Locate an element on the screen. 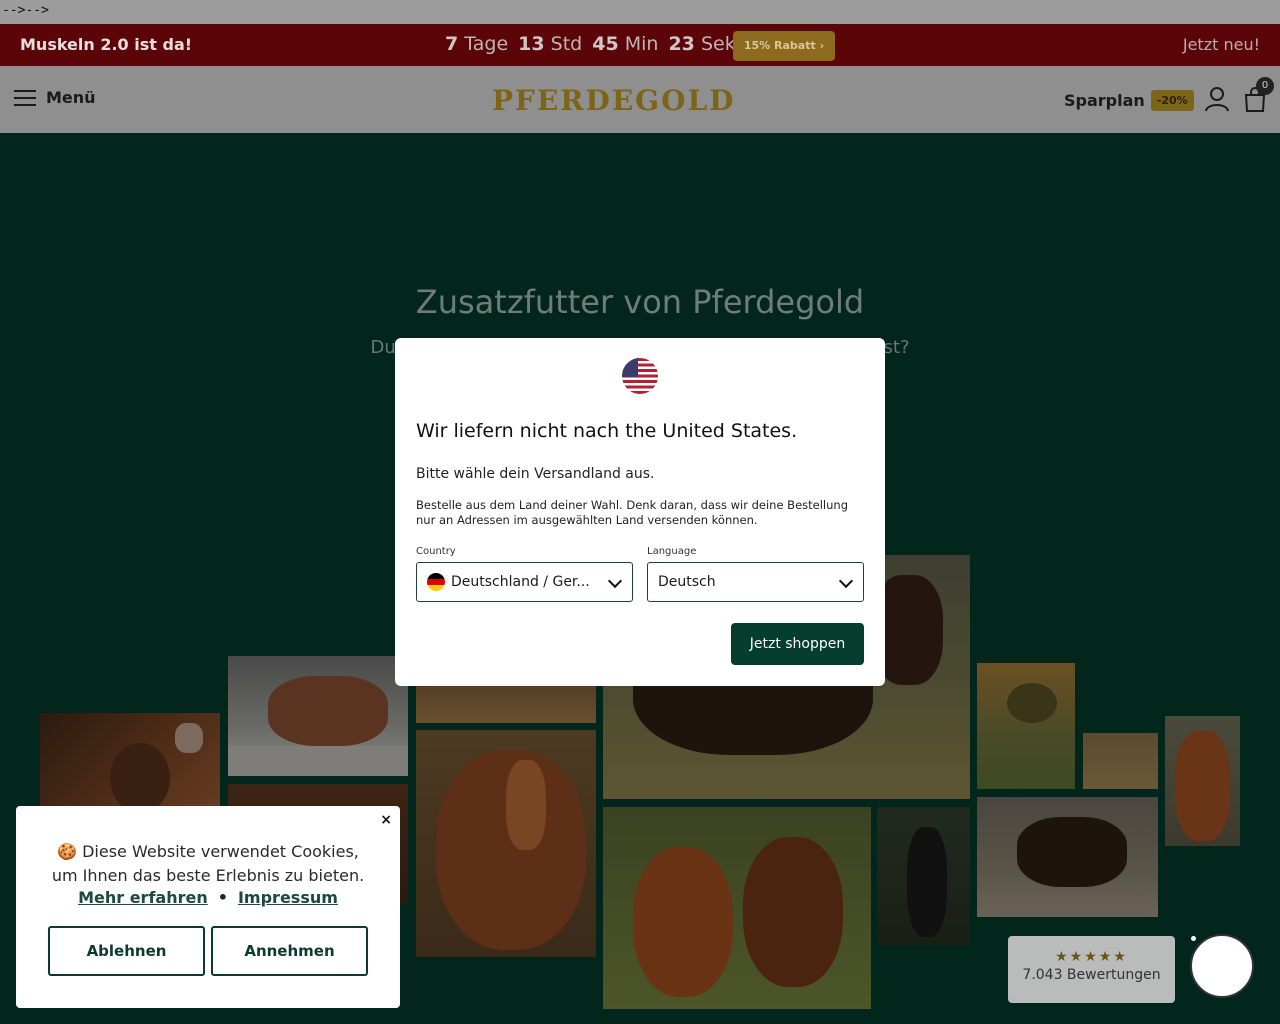 The height and width of the screenshot is (1024, 1280). countdown-seconds: 23 Sek is located at coordinates (702, 44).